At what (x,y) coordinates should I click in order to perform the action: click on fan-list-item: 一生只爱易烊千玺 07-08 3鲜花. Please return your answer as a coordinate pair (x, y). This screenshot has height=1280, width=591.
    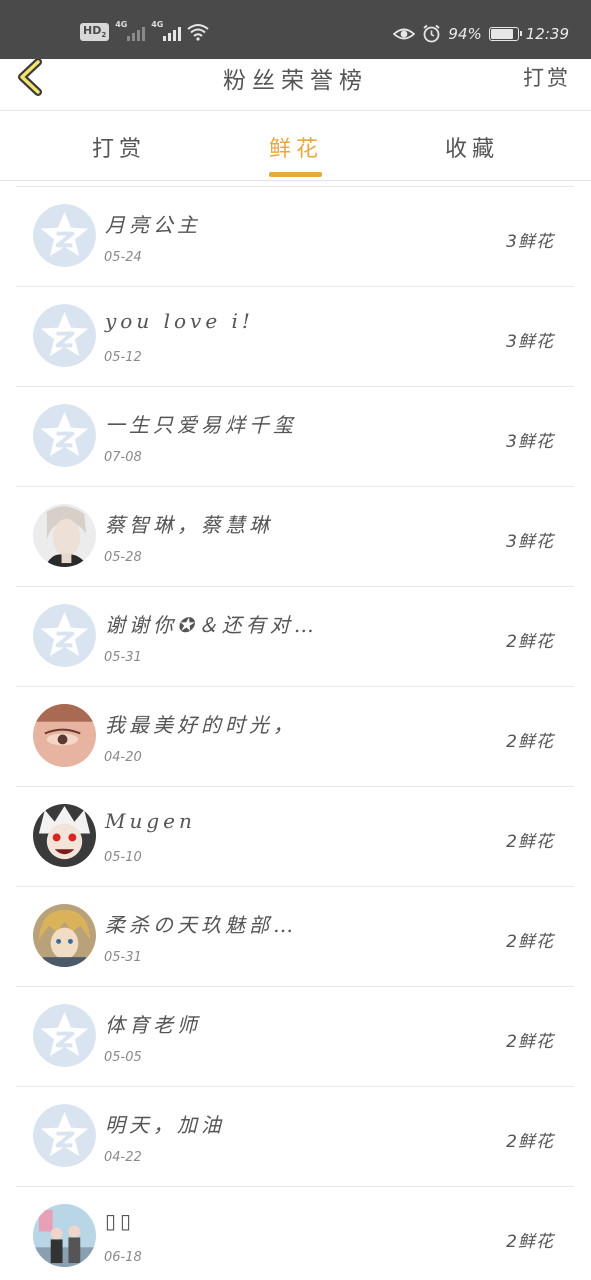
    Looking at the image, I should click on (295, 437).